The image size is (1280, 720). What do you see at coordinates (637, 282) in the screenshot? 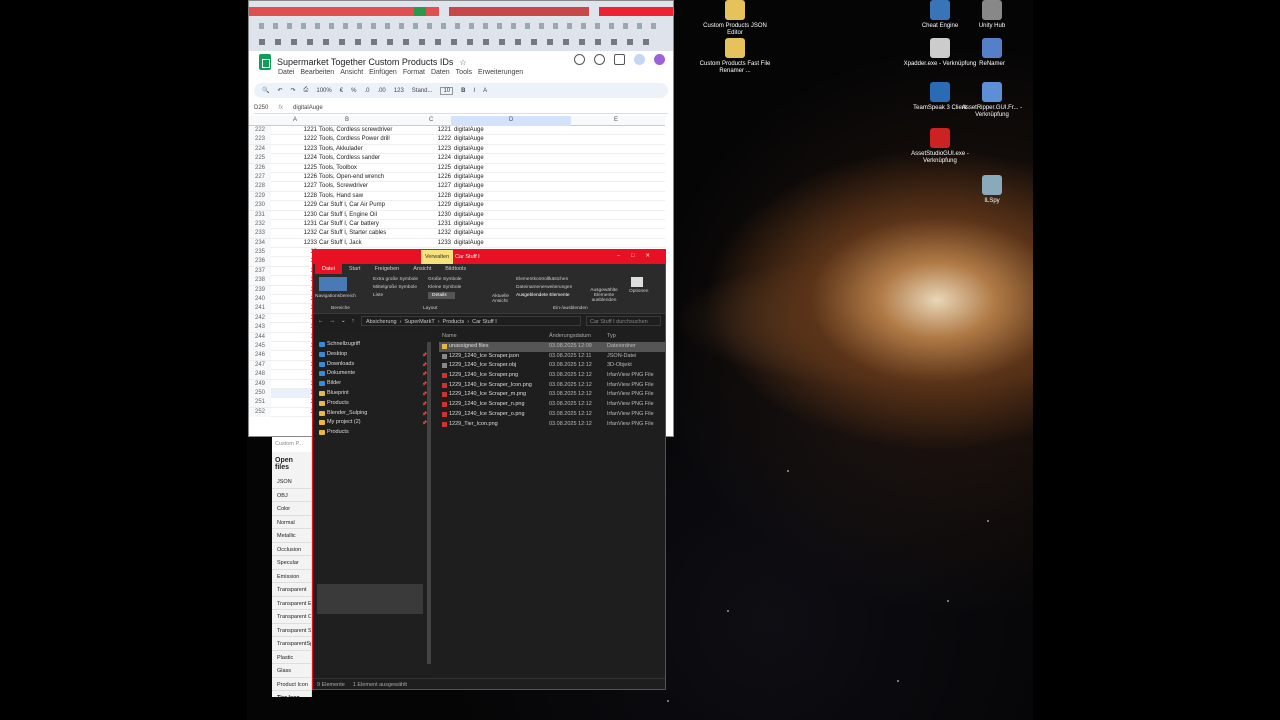
I see `options-icon` at bounding box center [637, 282].